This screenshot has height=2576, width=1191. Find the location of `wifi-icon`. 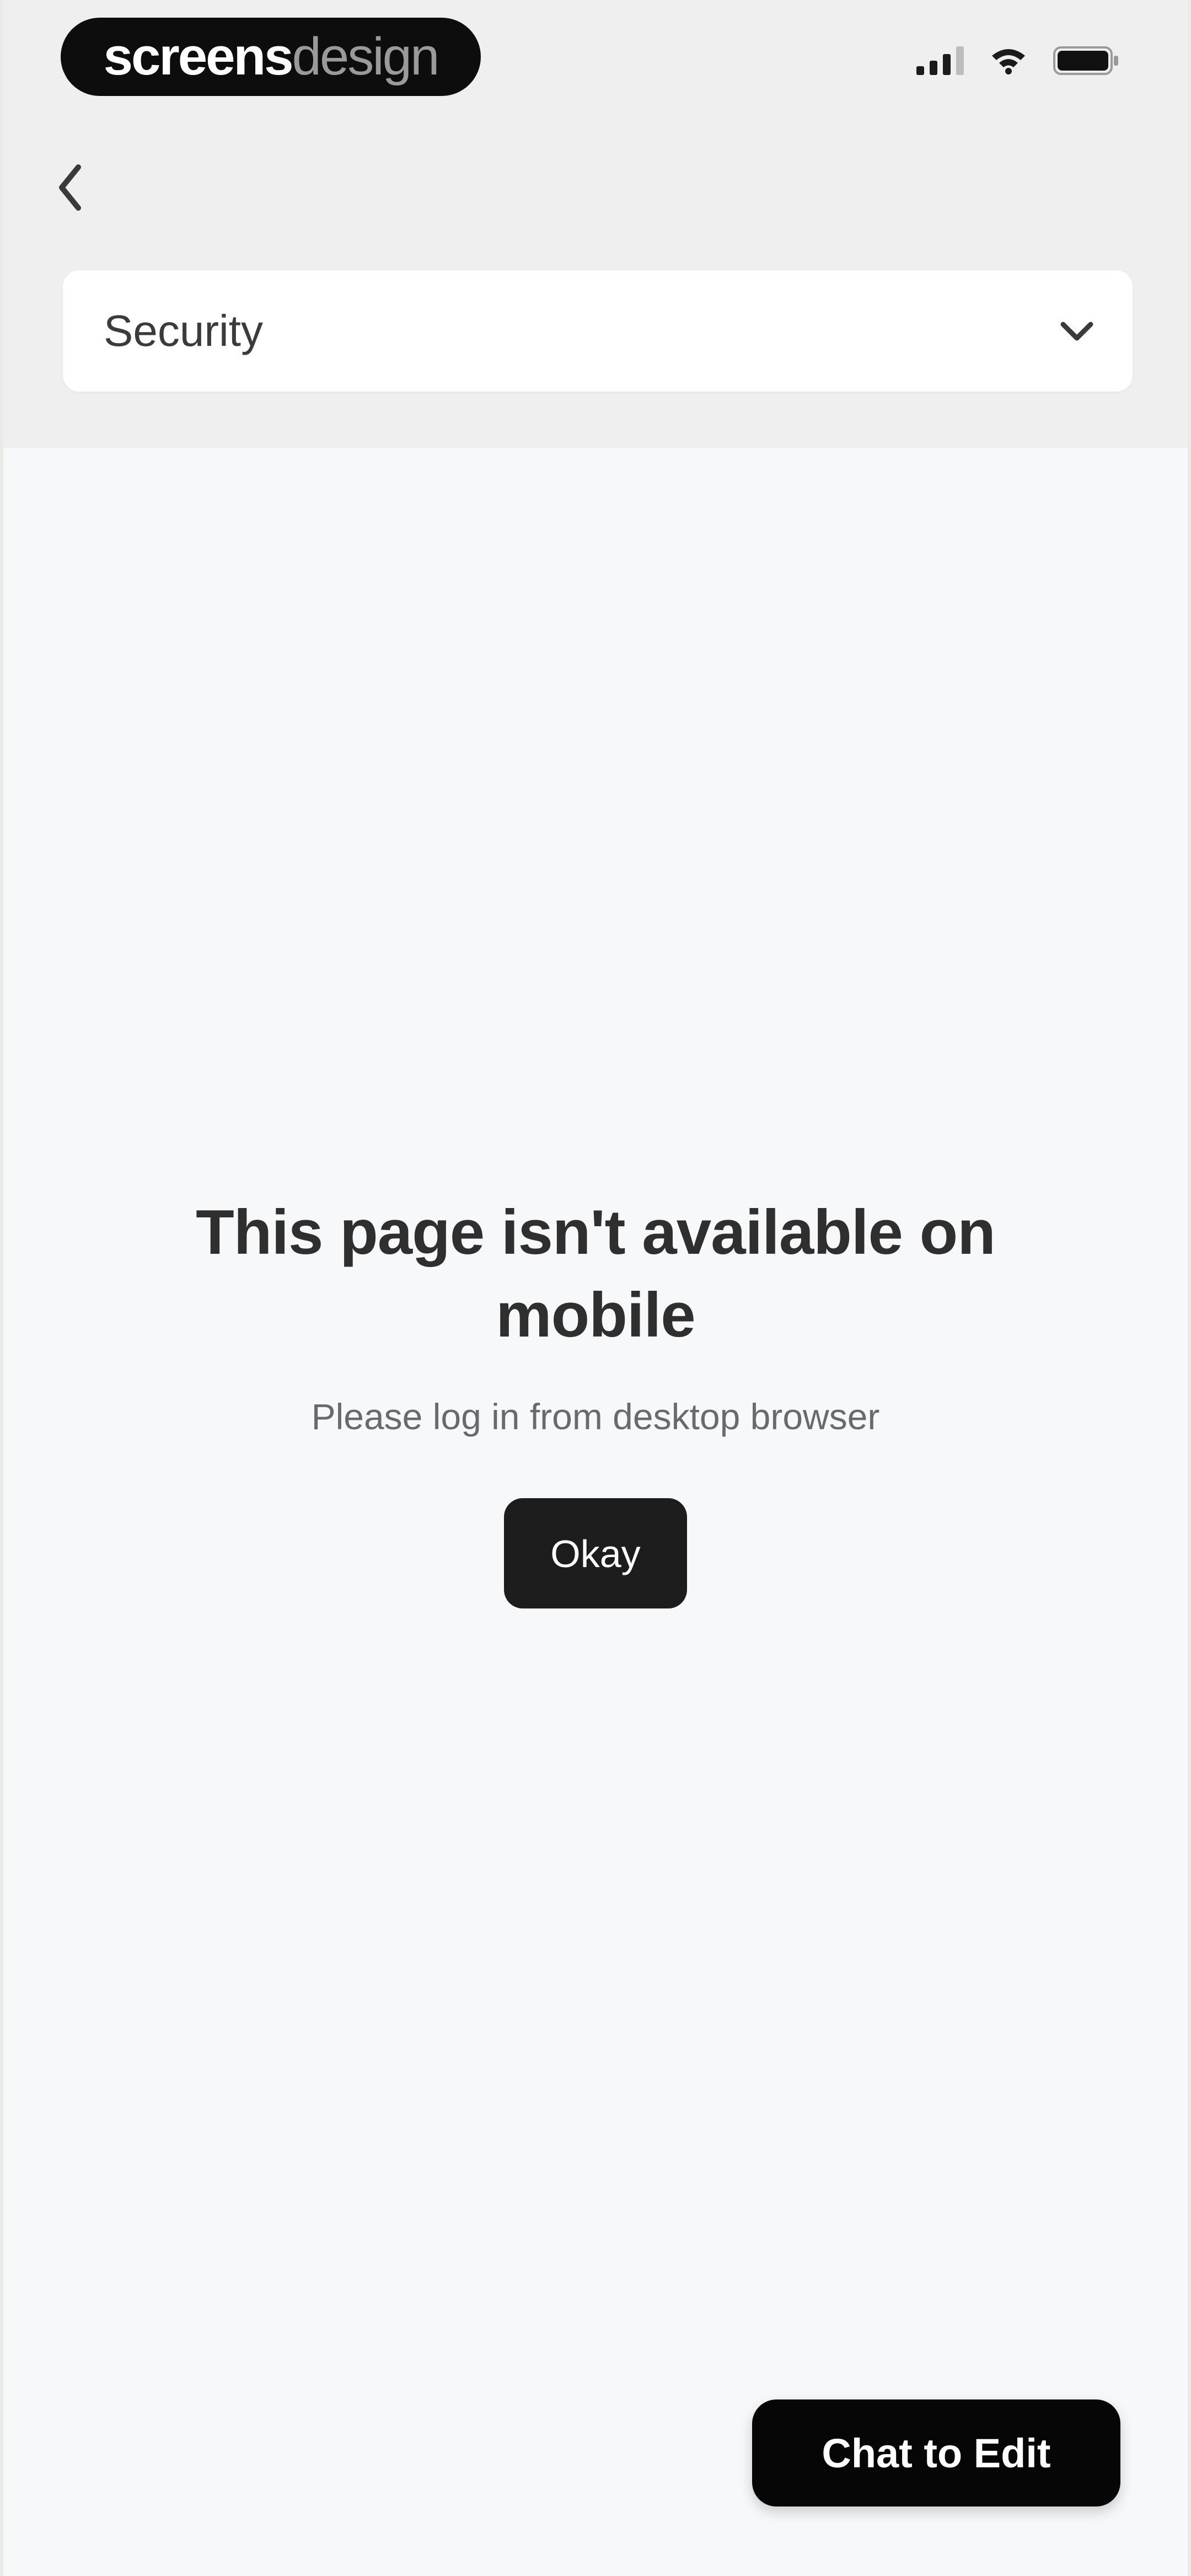

wifi-icon is located at coordinates (1008, 61).